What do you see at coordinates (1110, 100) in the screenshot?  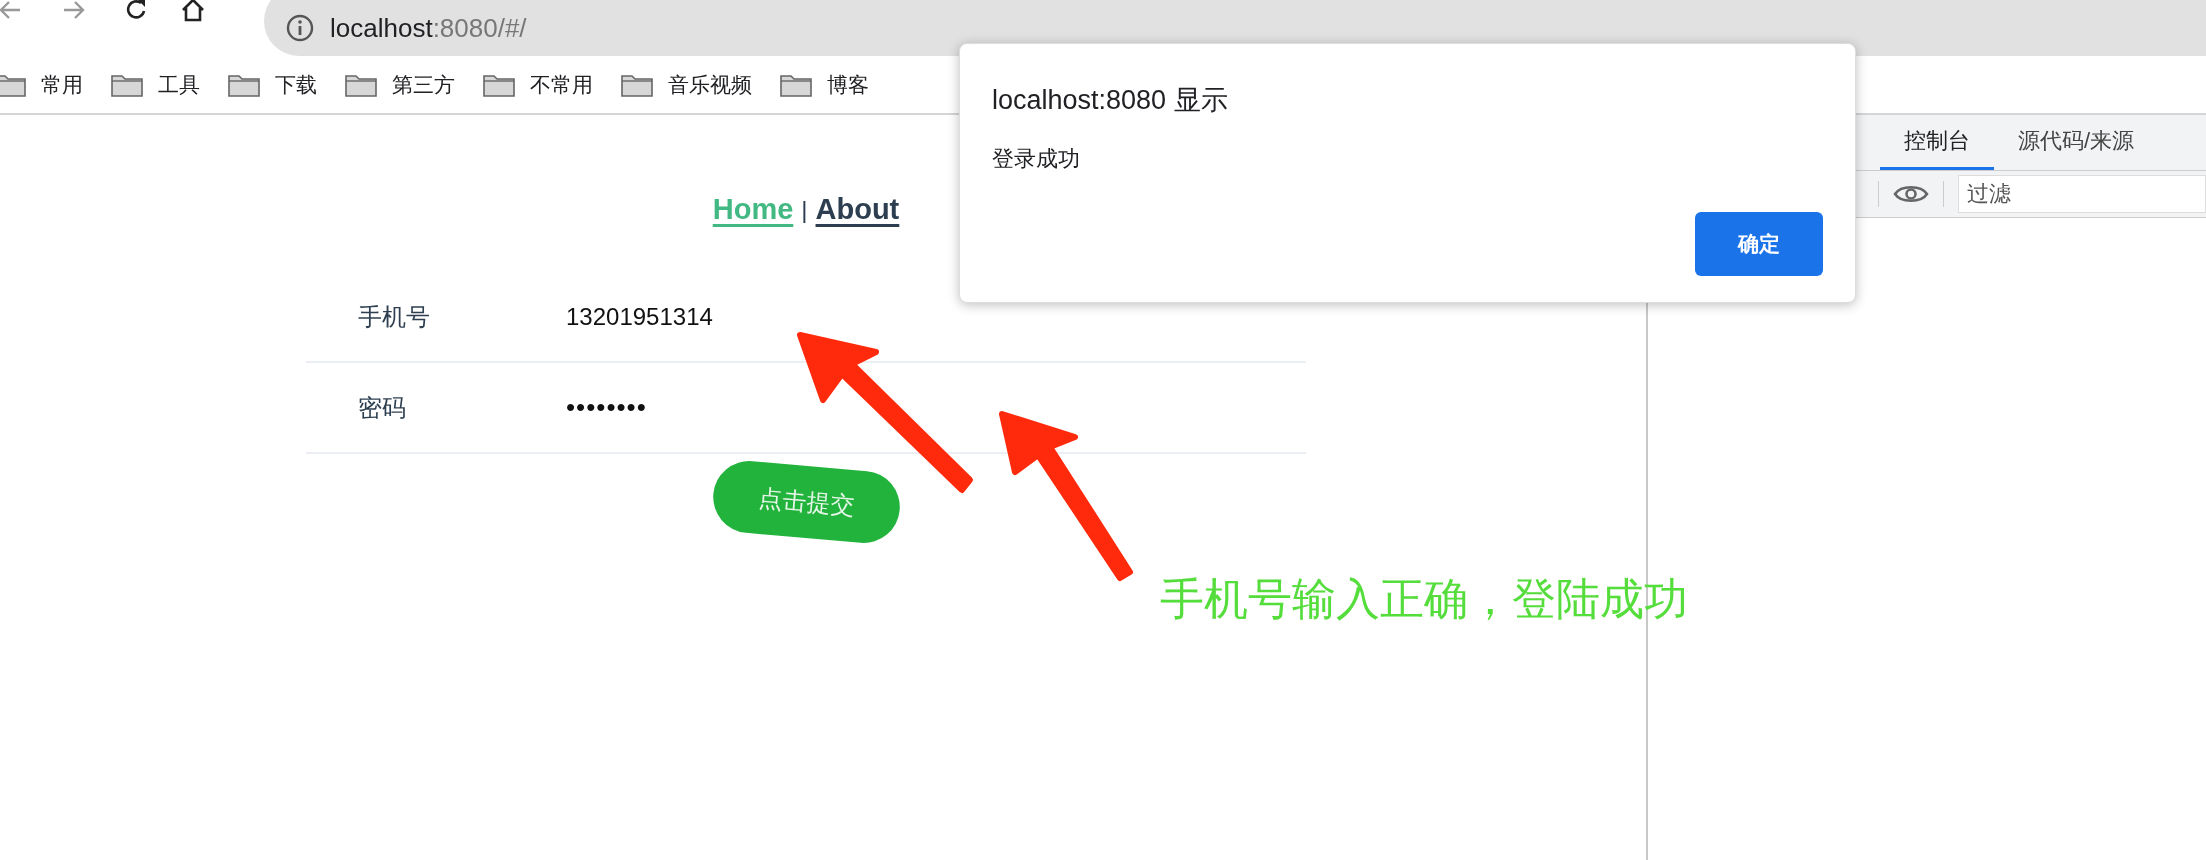 I see `dialog-title: localhost:8080 显示` at bounding box center [1110, 100].